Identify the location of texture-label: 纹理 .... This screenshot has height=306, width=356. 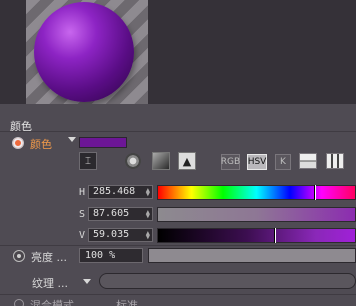
(50, 283).